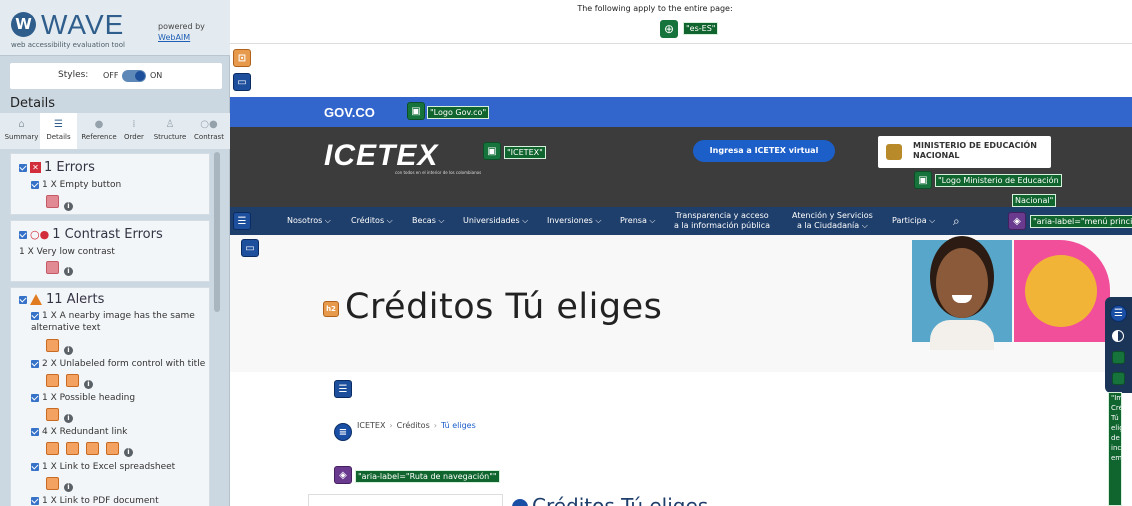 The image size is (1132, 506). Describe the element at coordinates (118, 364) in the screenshot. I see `alert-item-unlabeled-form: 2 X Unlabeled form control with title` at that location.